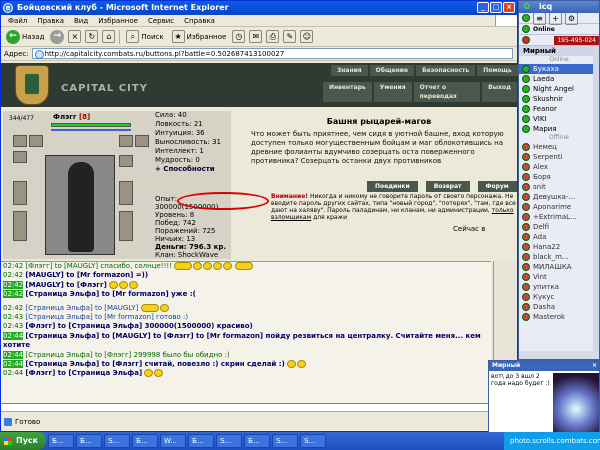 Image resolution: width=600 pixels, height=450 pixels. I want to click on equip-slot-weapon, so click(20, 157).